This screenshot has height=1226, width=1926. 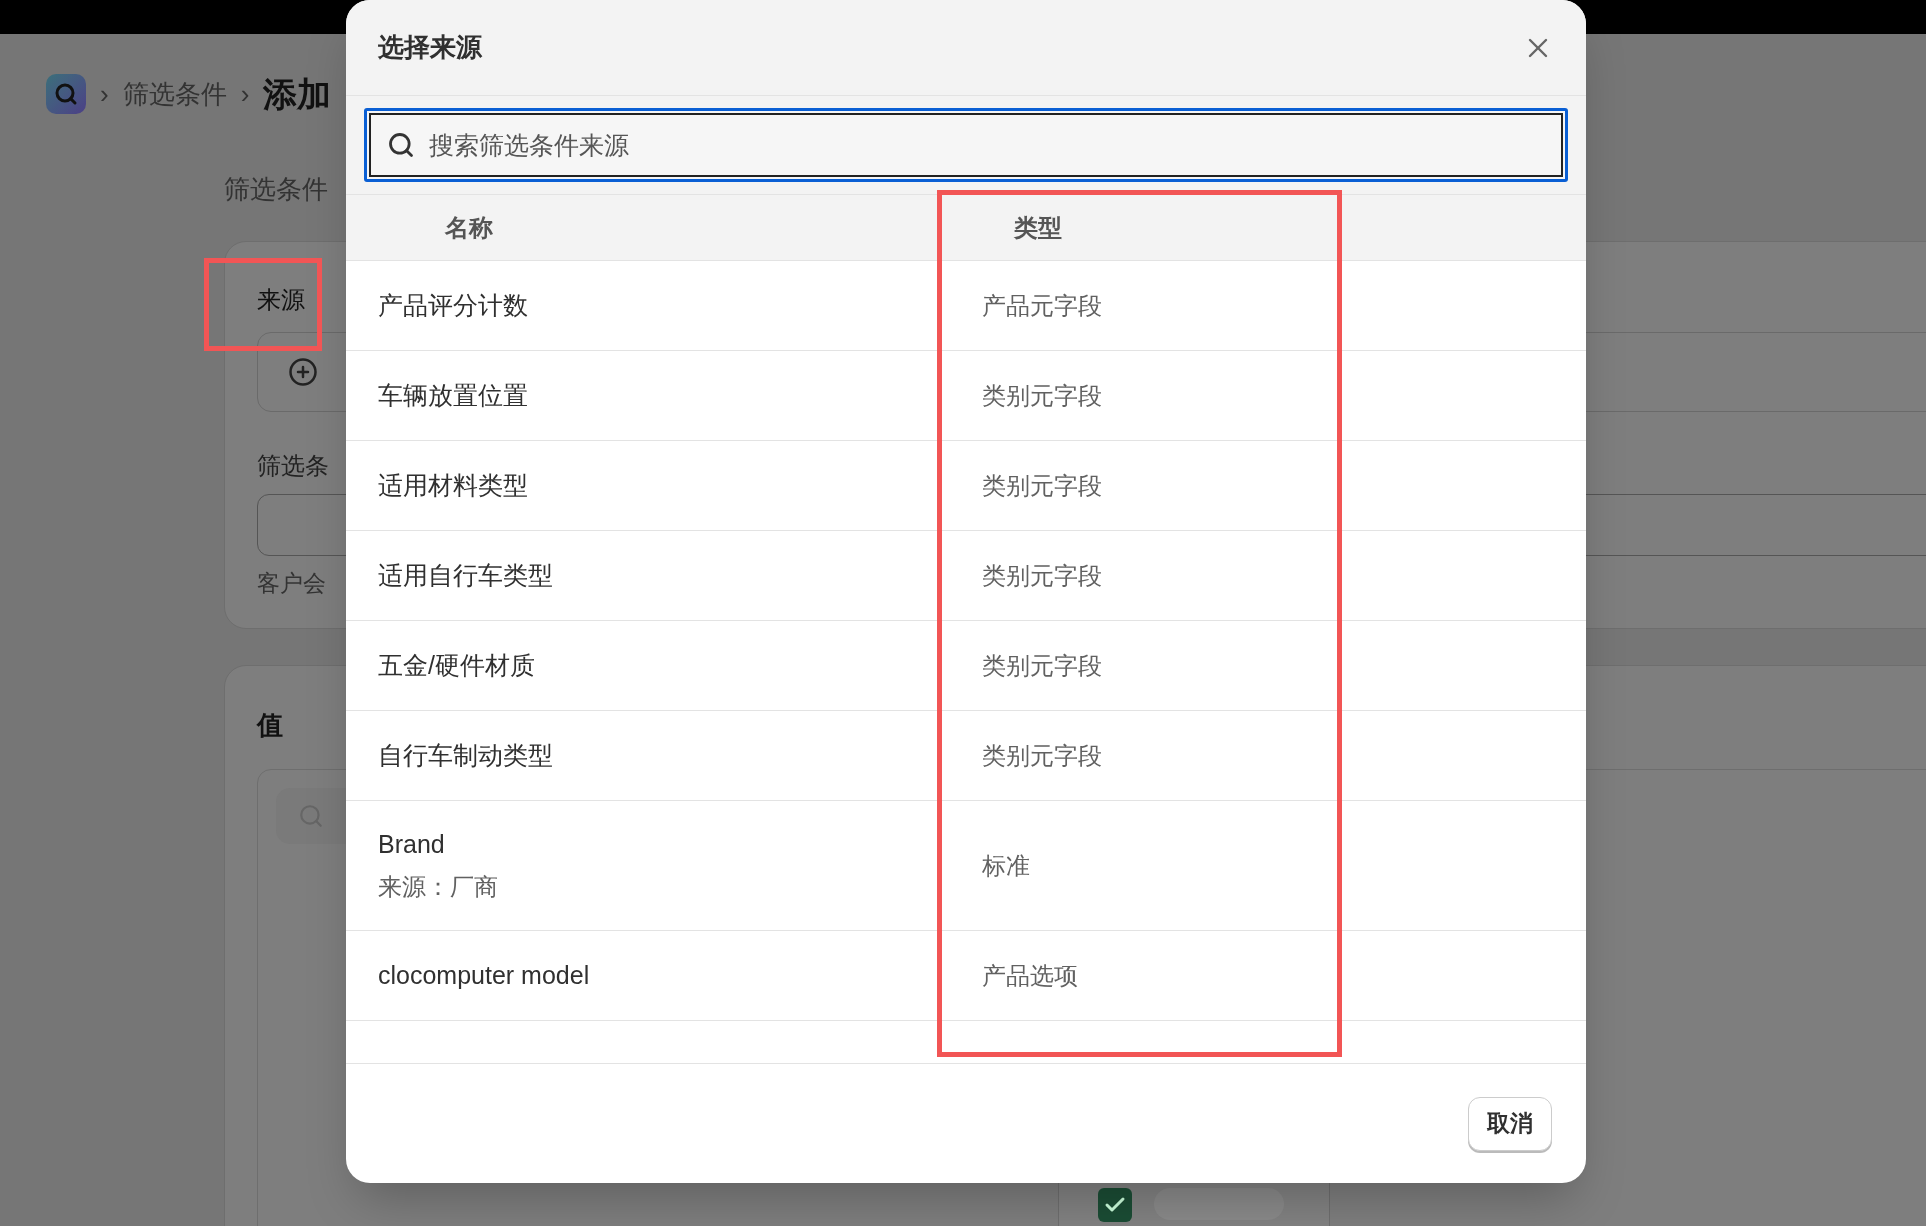 I want to click on table-cell: 产品元字段, so click(x=1042, y=305).